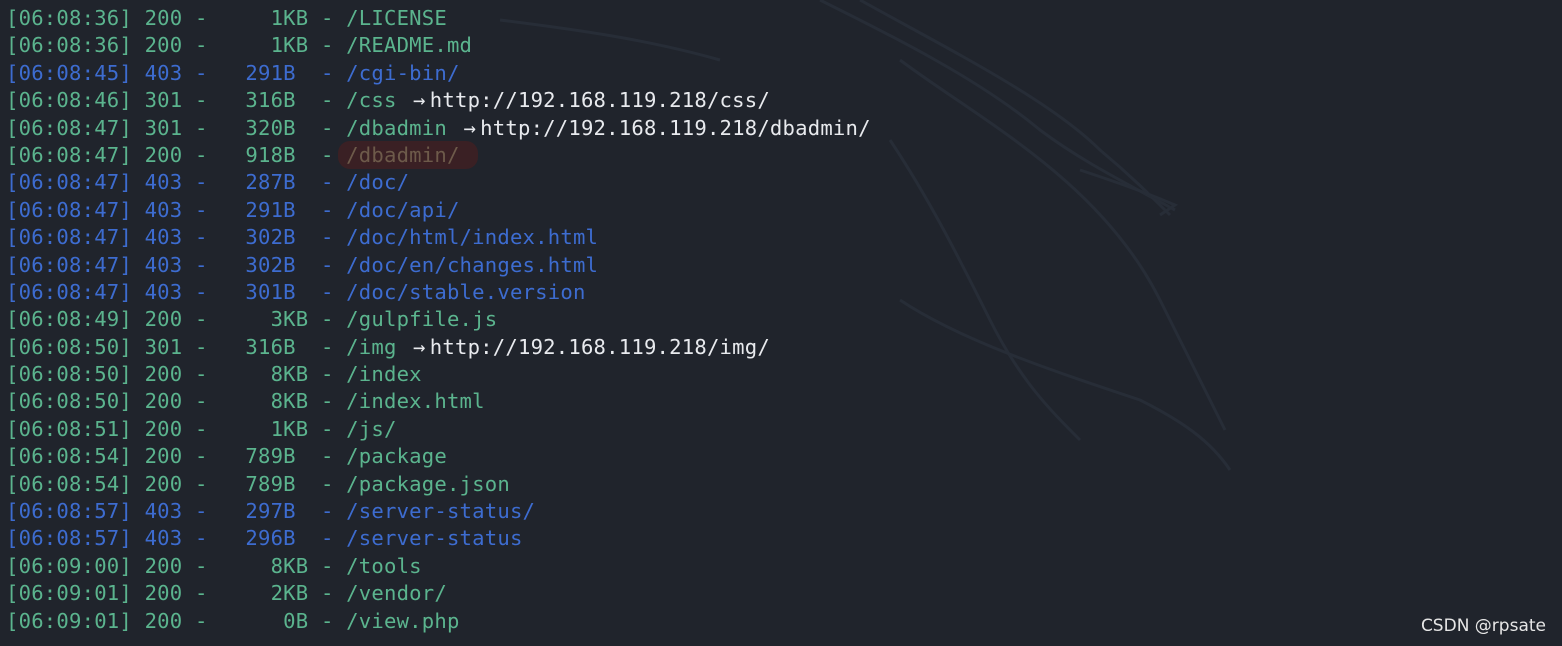 The height and width of the screenshot is (646, 1562). I want to click on log-path: /server-status/, so click(441, 511).